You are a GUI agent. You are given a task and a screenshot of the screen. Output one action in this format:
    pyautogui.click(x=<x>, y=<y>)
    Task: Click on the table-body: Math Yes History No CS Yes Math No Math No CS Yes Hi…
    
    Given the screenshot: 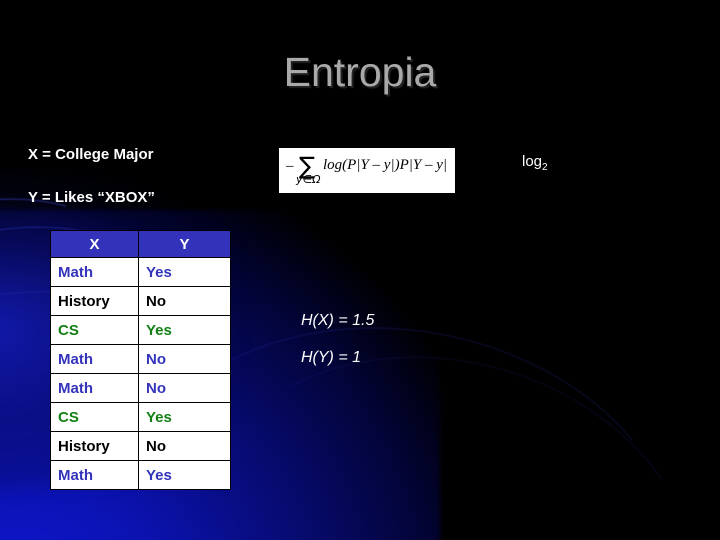 What is the action you would take?
    pyautogui.click(x=140, y=373)
    